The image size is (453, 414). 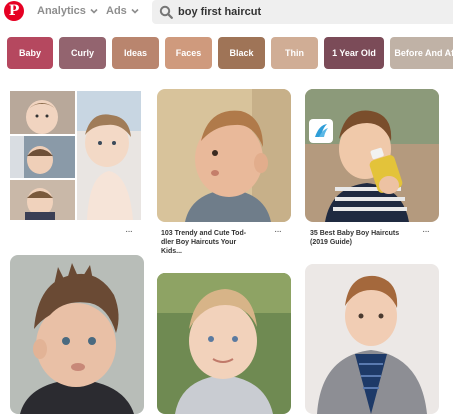 I want to click on chip-baby: Baby, so click(x=30, y=53).